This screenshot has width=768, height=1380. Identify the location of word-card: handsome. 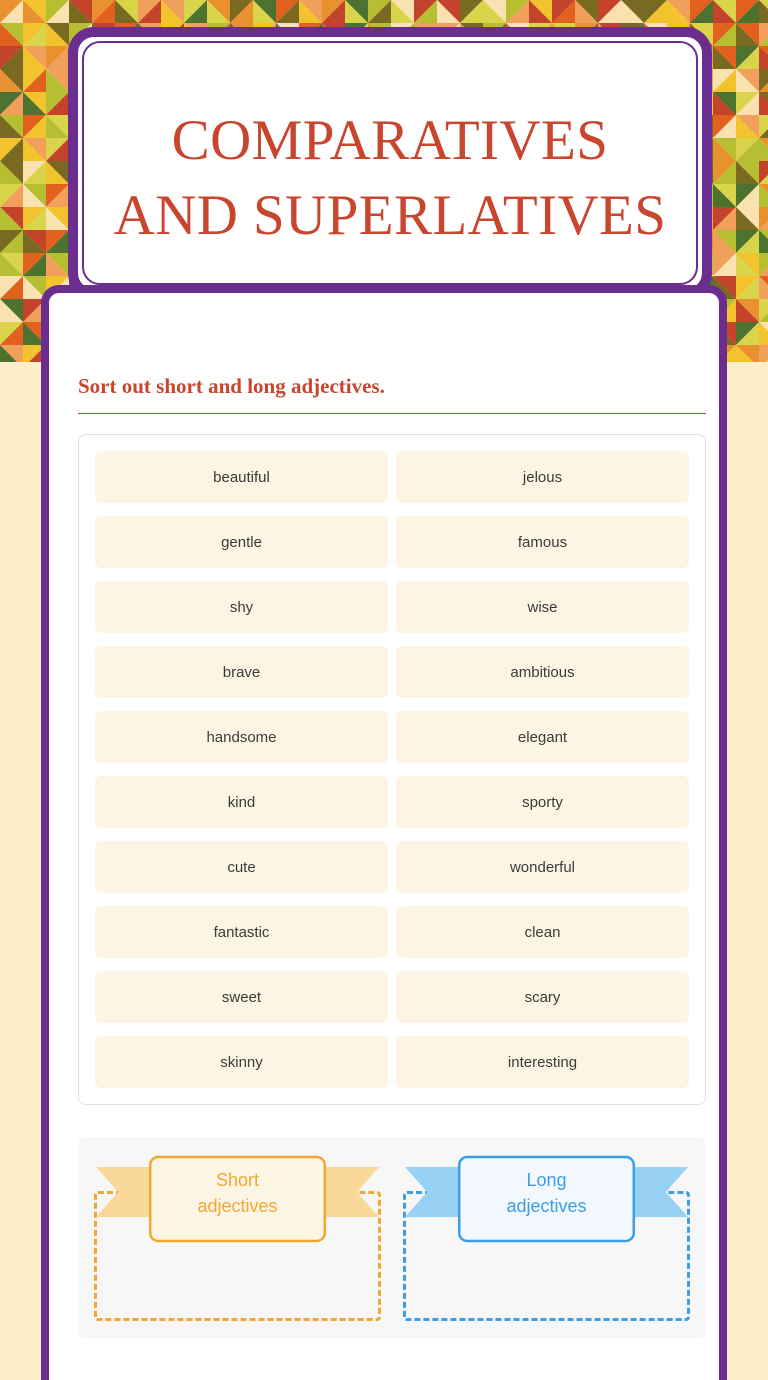
(241, 737).